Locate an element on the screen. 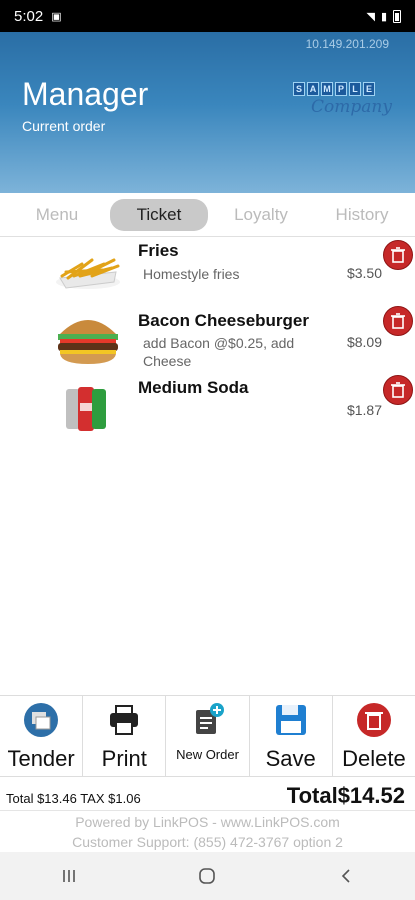  item-desc: Homestyle fries is located at coordinates (191, 274).